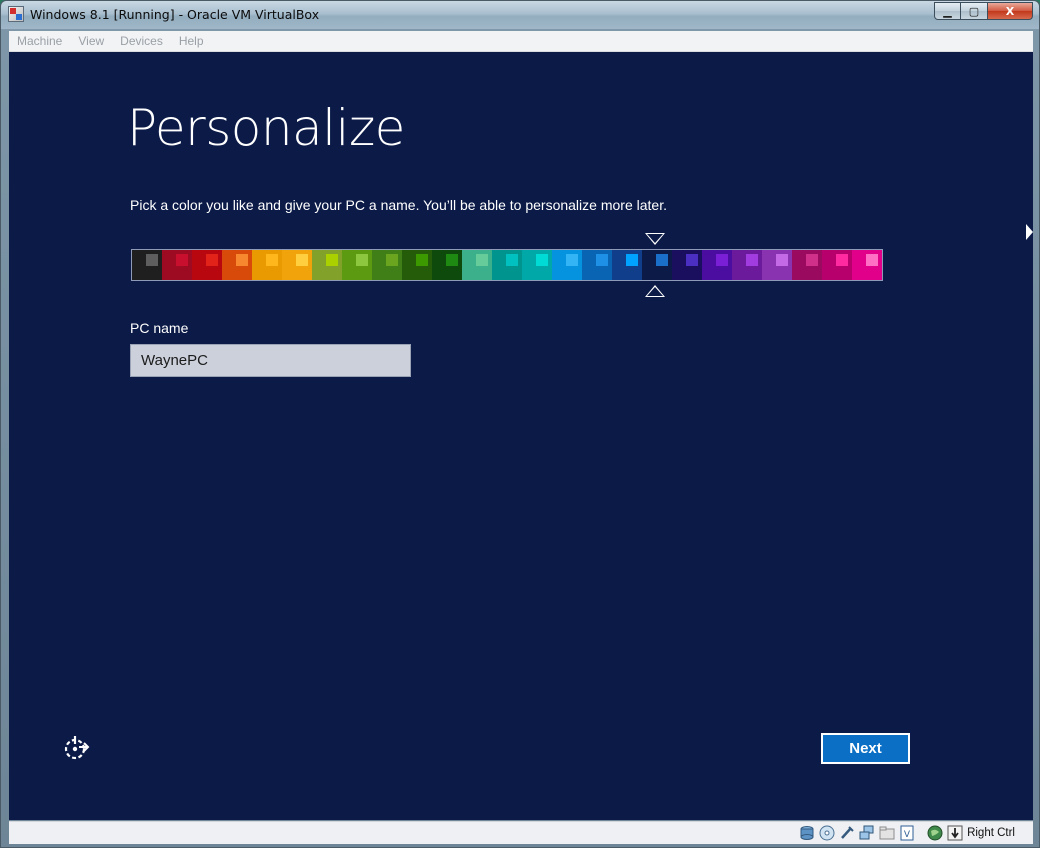  What do you see at coordinates (865, 748) in the screenshot?
I see `next-button: Next` at bounding box center [865, 748].